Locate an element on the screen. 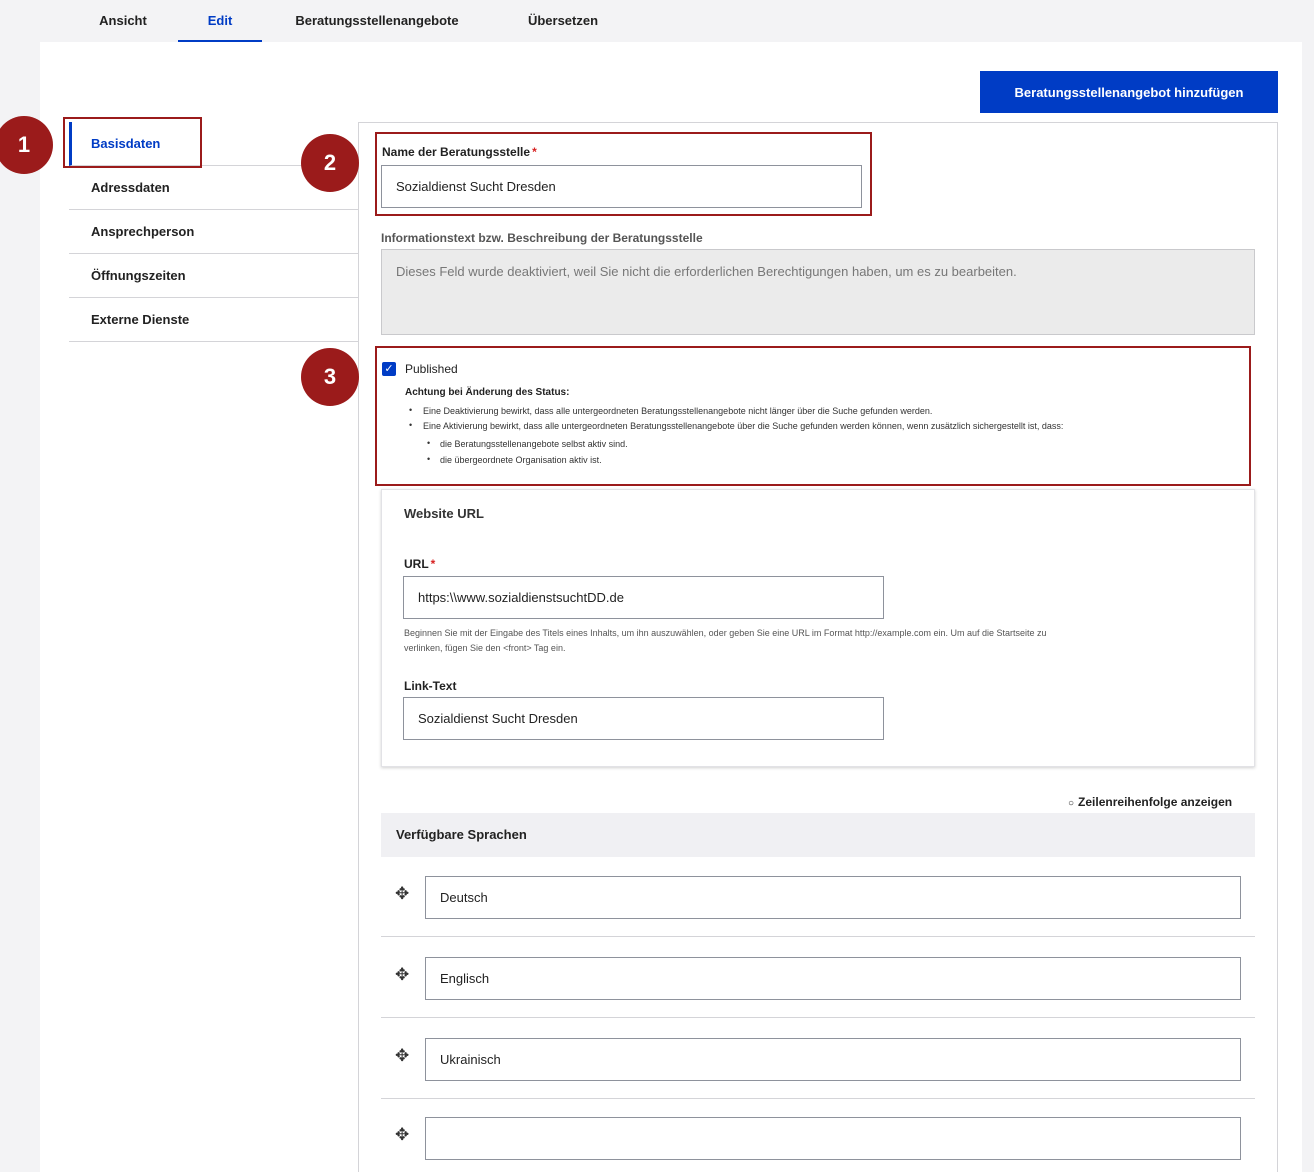 The image size is (1314, 1172). vtab-ansprechperson: Ansprechperson is located at coordinates (213, 232).